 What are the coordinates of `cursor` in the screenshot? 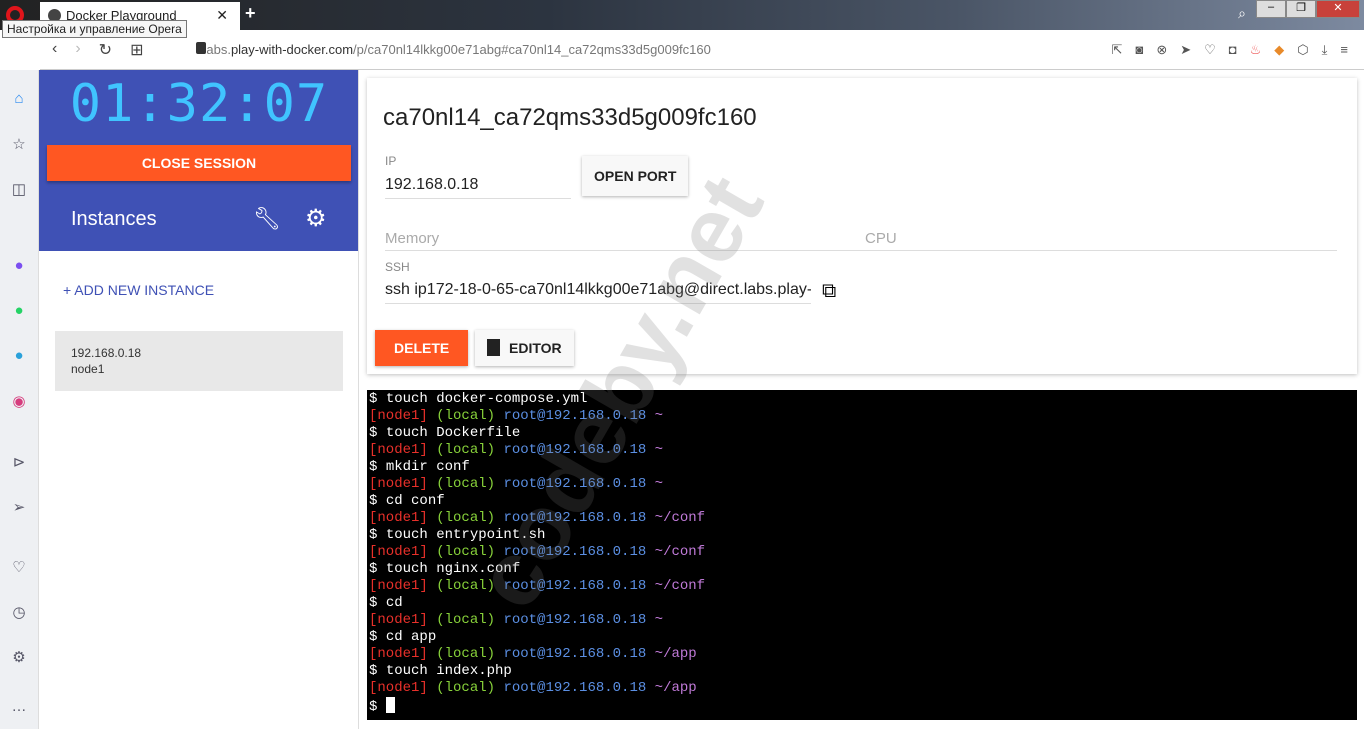 It's located at (390, 705).